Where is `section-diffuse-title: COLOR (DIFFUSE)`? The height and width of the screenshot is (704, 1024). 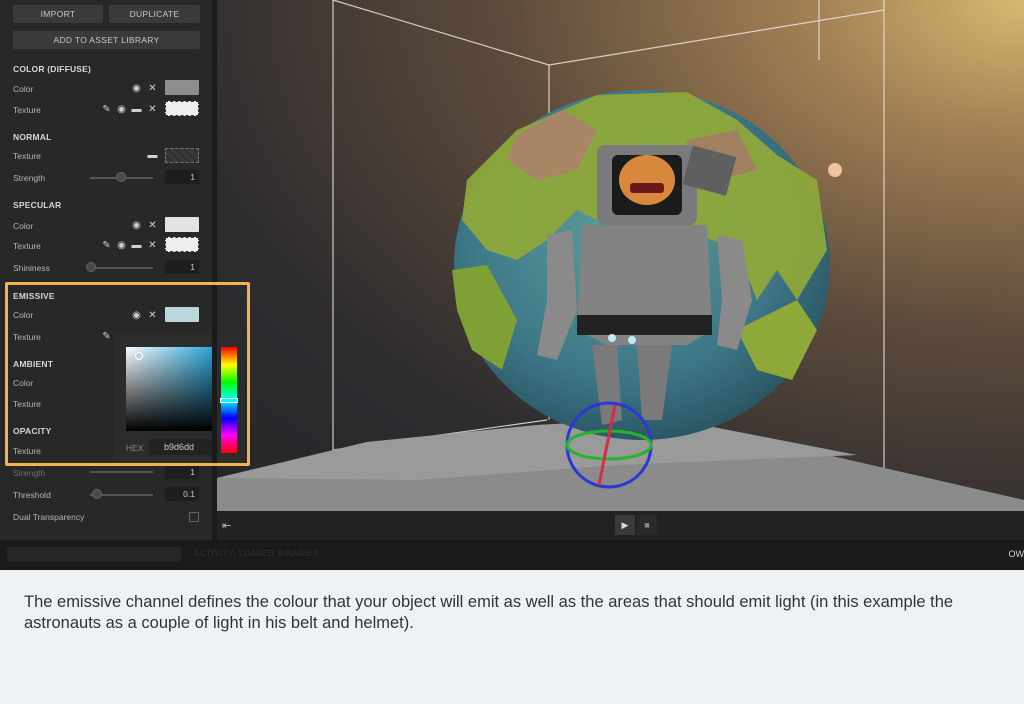
section-diffuse-title: COLOR (DIFFUSE) is located at coordinates (52, 69).